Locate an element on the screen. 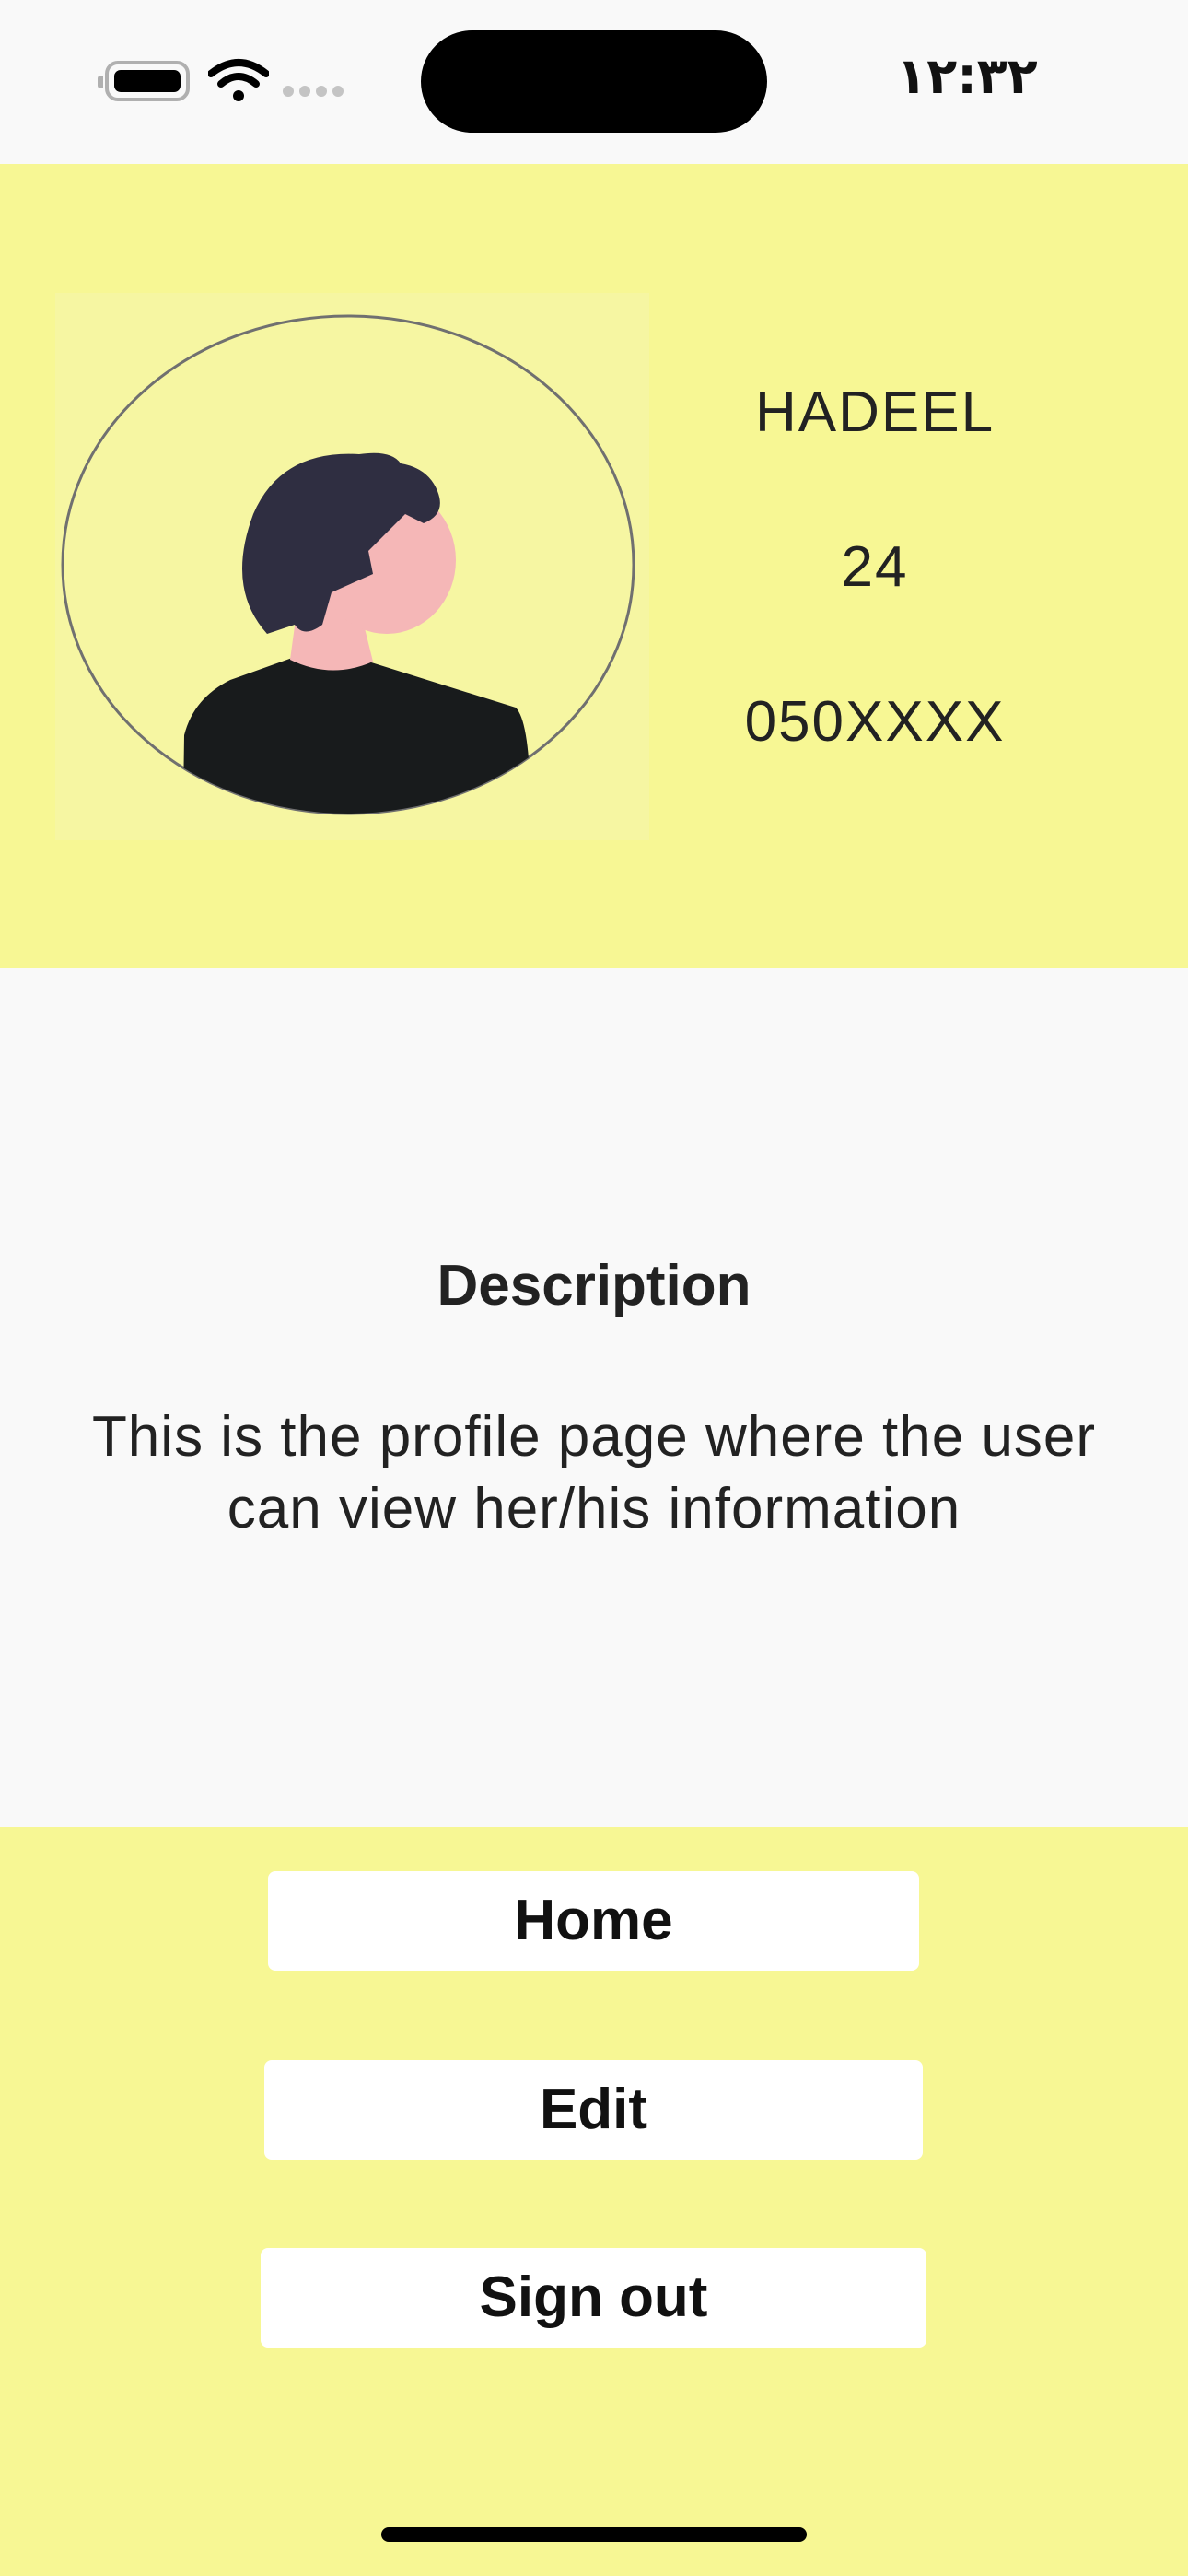  profile-phone: 050XXXX is located at coordinates (875, 722).